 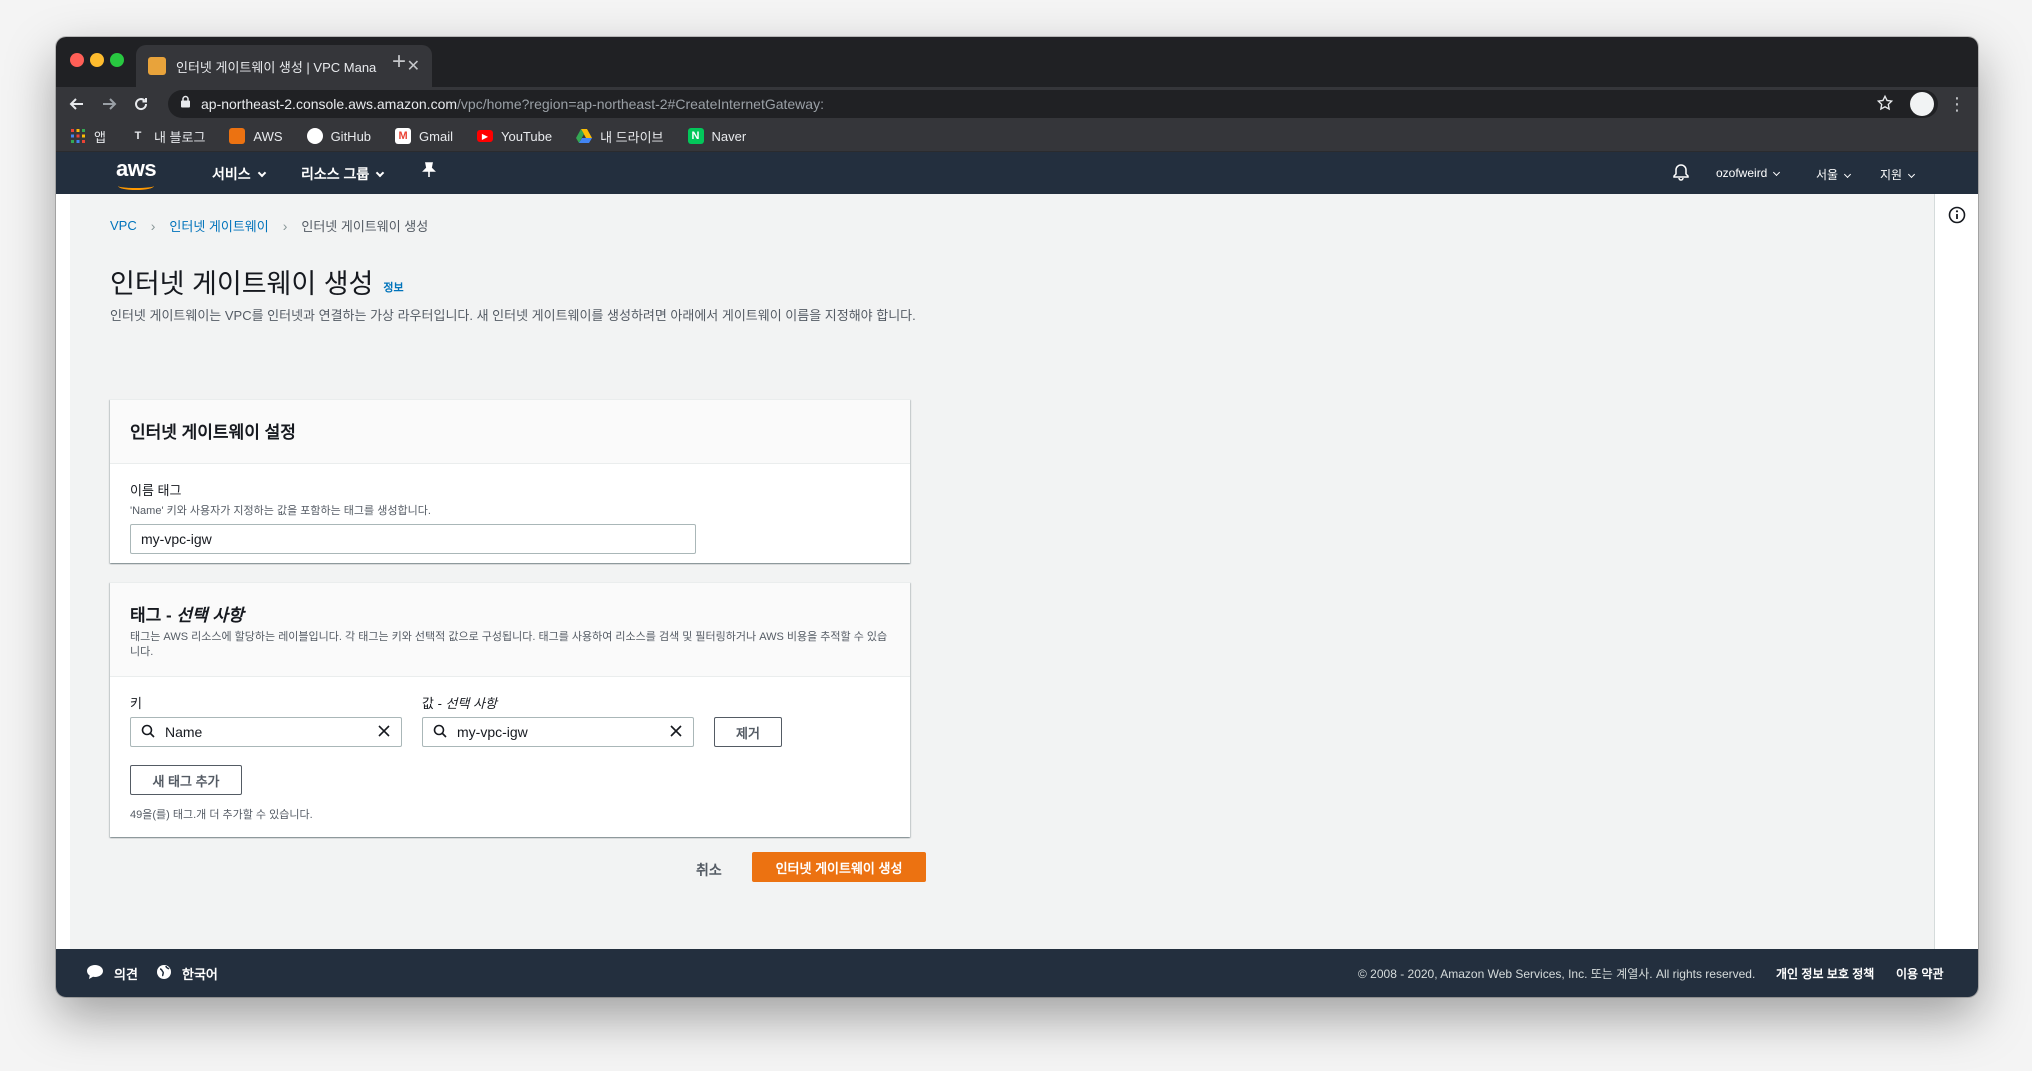 What do you see at coordinates (1017, 62) in the screenshot?
I see `tab-bar: 인터넷 게이트웨이 생성 | VPC Mana ✕ +` at bounding box center [1017, 62].